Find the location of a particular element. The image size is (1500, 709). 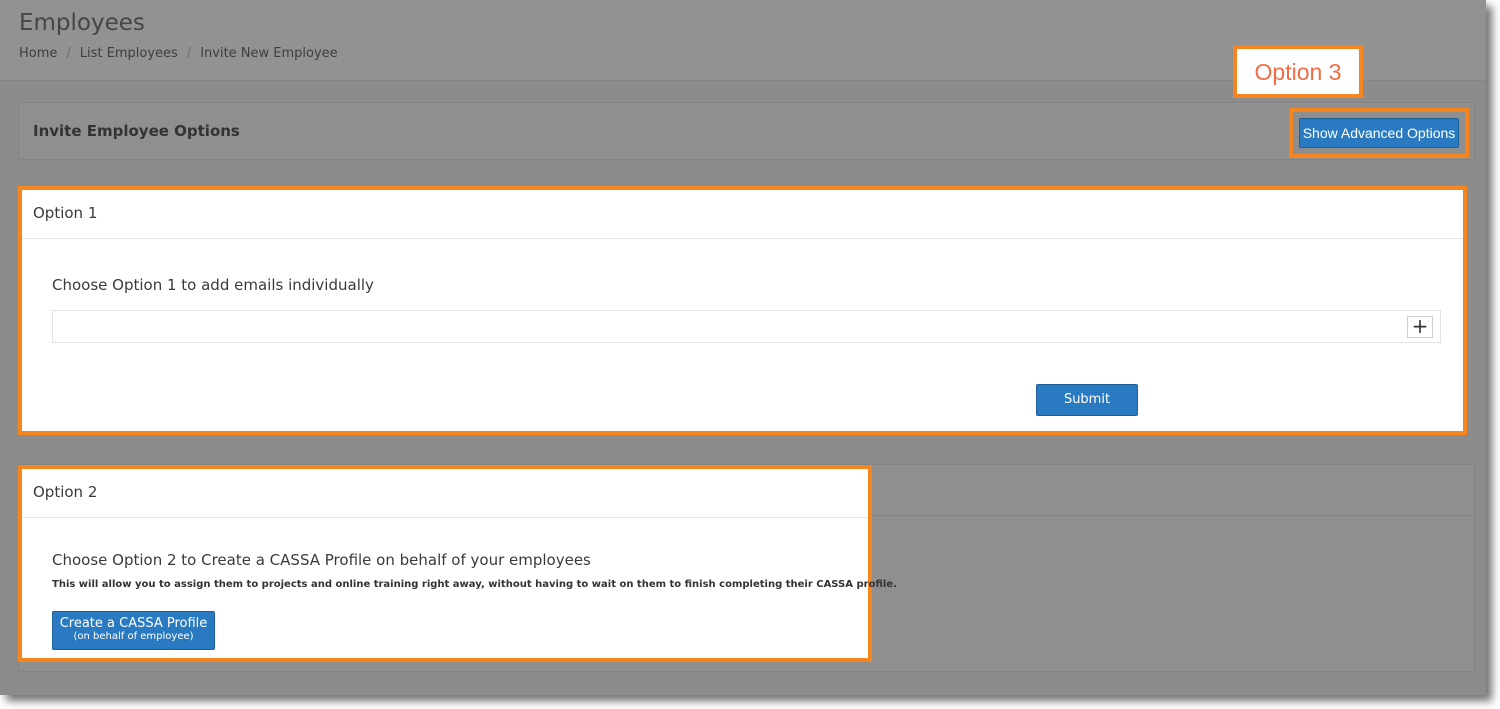

option3-callout: Option 3 is located at coordinates (1298, 71).